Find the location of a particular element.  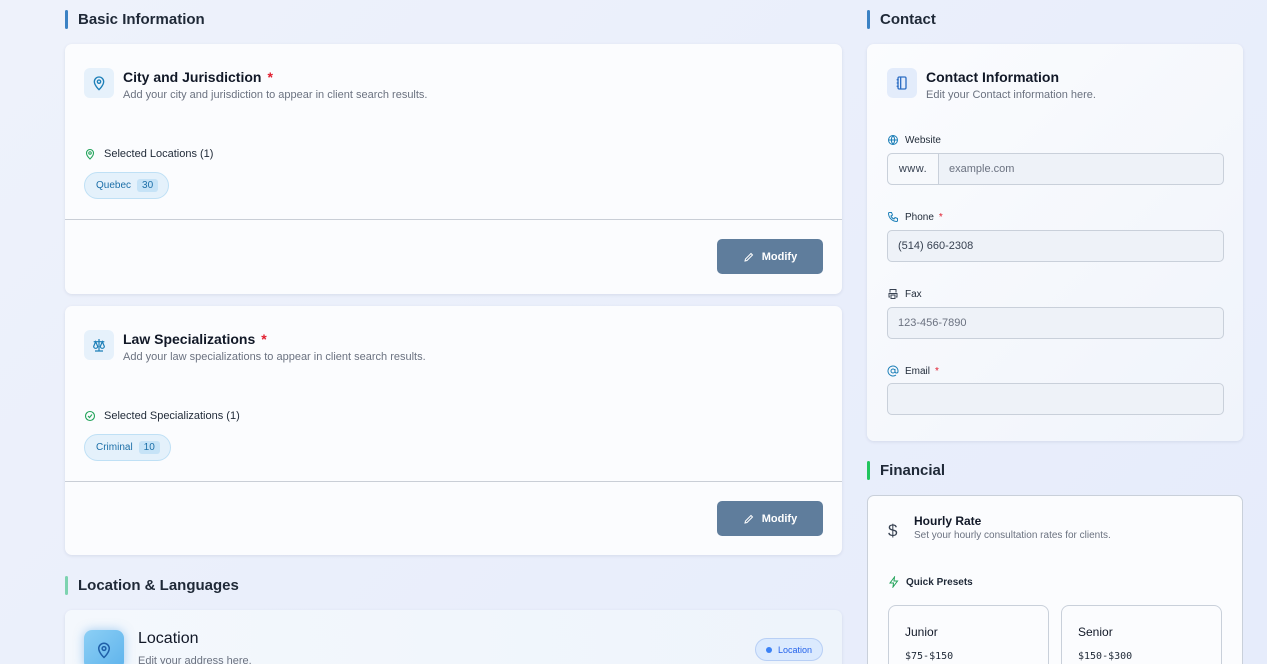

scales-icon is located at coordinates (99, 345).